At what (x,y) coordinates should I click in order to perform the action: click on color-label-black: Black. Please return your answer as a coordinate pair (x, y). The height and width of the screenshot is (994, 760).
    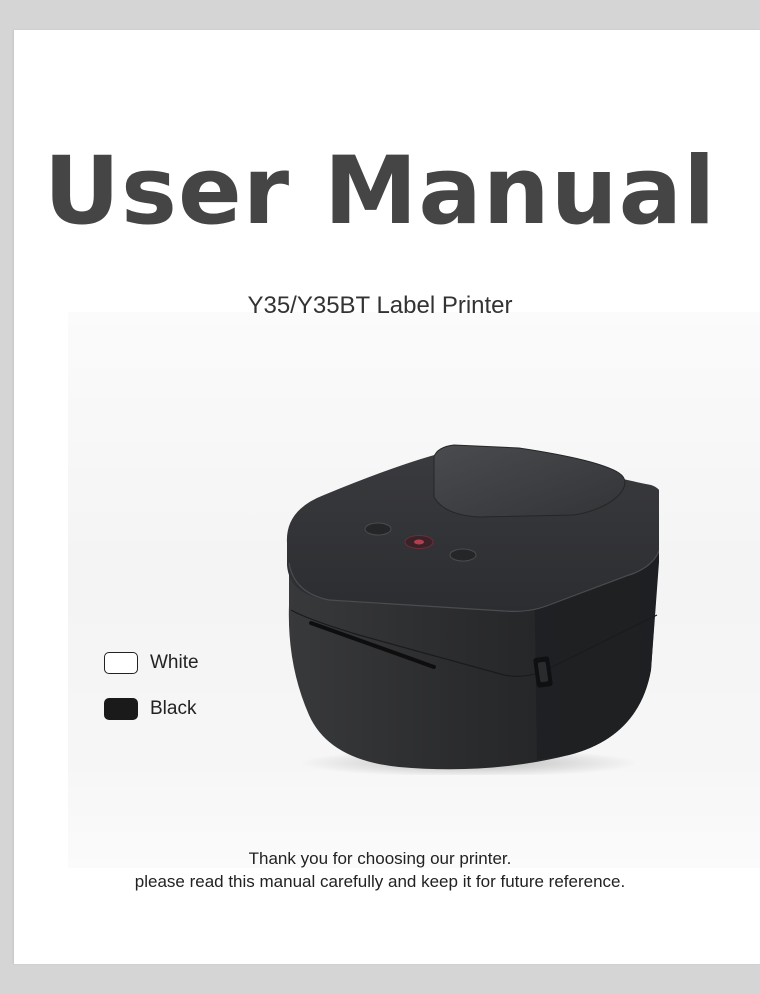
    Looking at the image, I should click on (173, 708).